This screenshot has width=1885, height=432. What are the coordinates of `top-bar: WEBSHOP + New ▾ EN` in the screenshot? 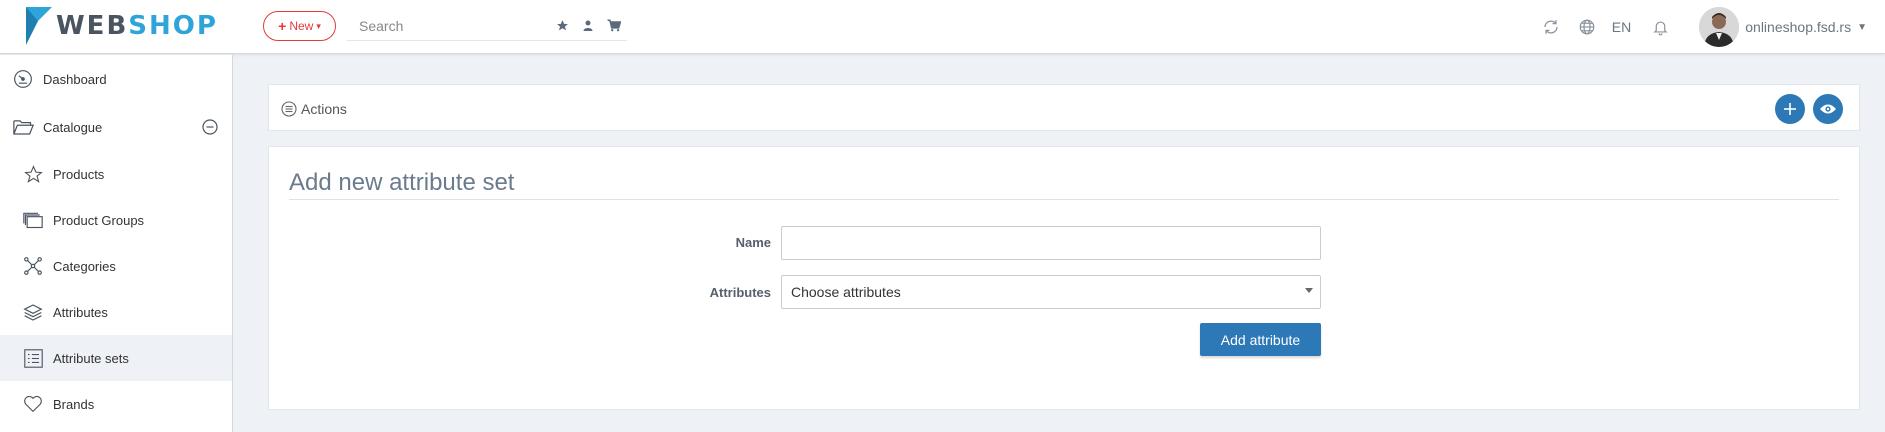 It's located at (942, 27).